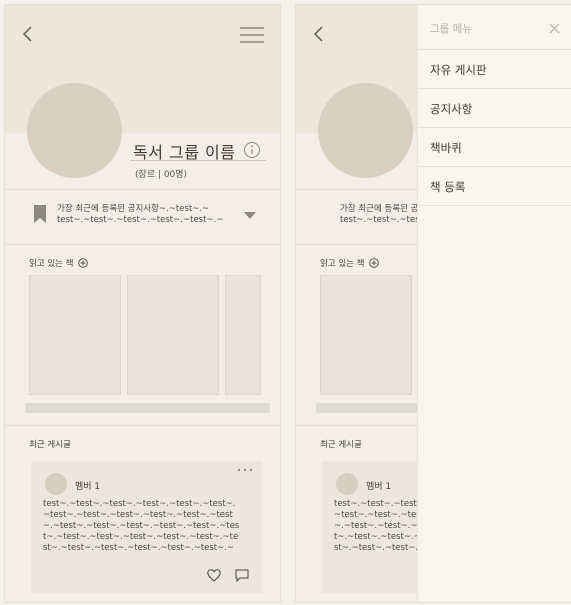 Image resolution: width=571 pixels, height=605 pixels. Describe the element at coordinates (554, 28) in the screenshot. I see `close-icon` at that location.